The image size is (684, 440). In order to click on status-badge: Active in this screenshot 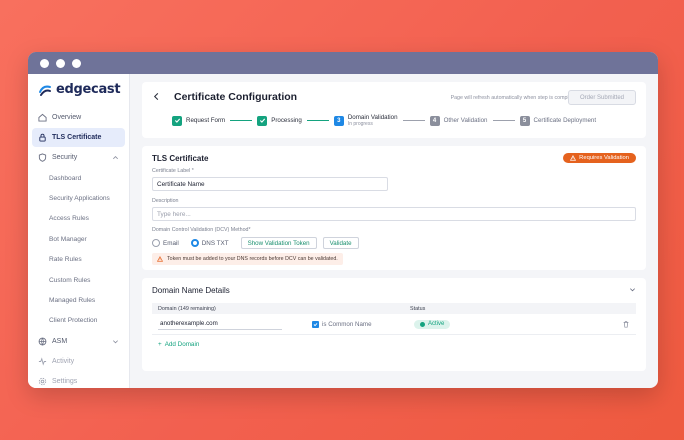, I will do `click(432, 324)`.